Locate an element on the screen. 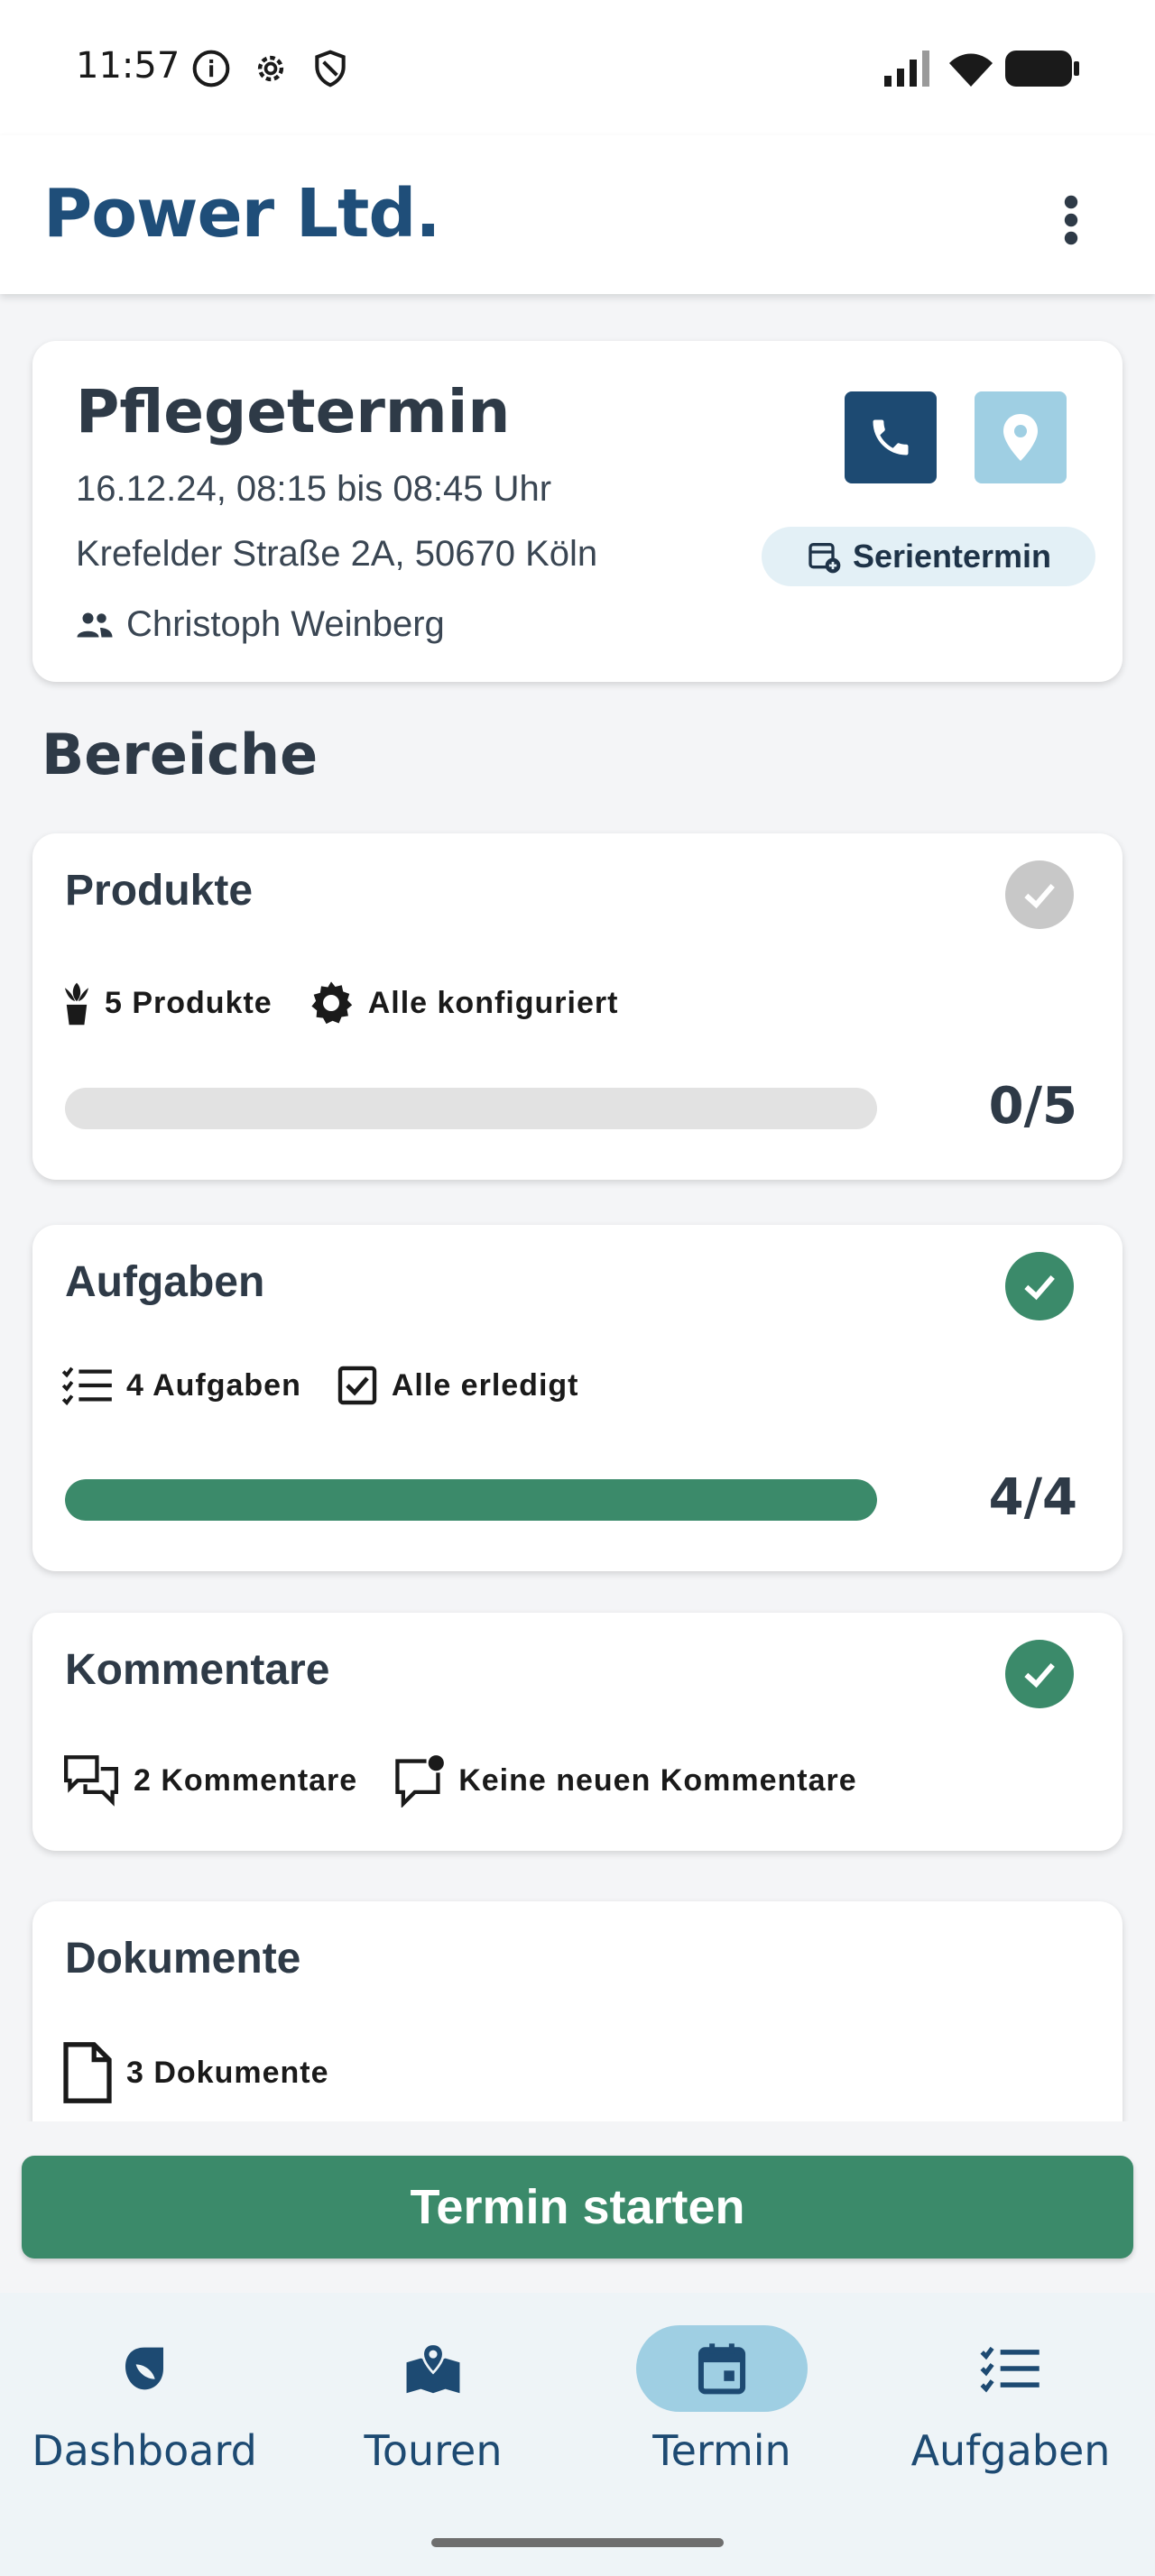 The width and height of the screenshot is (1155, 2576). tasks-progress-fill is located at coordinates (471, 1500).